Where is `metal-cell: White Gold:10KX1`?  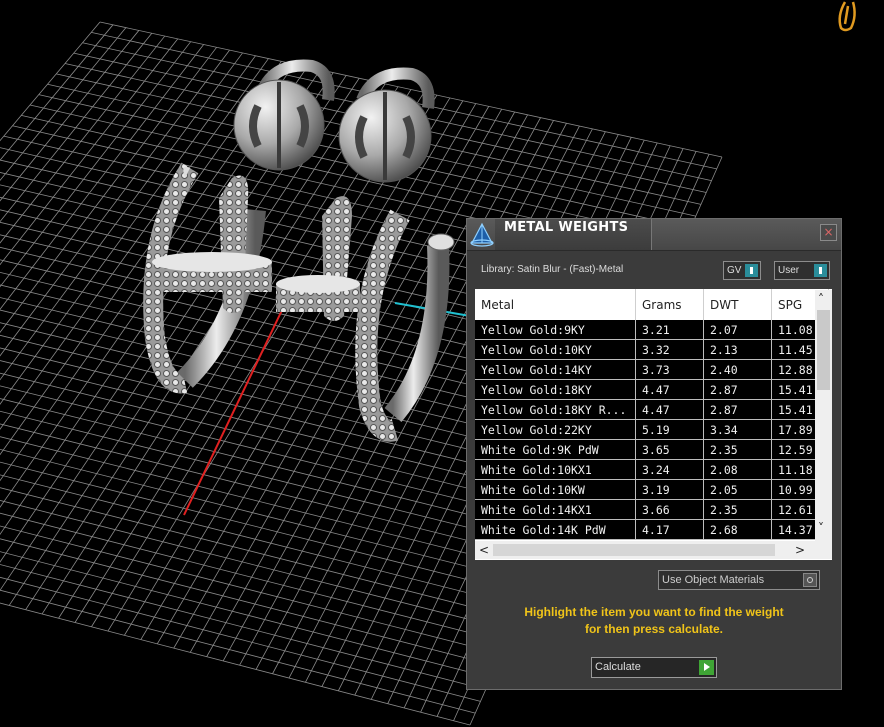
metal-cell: White Gold:10KX1 is located at coordinates (555, 469).